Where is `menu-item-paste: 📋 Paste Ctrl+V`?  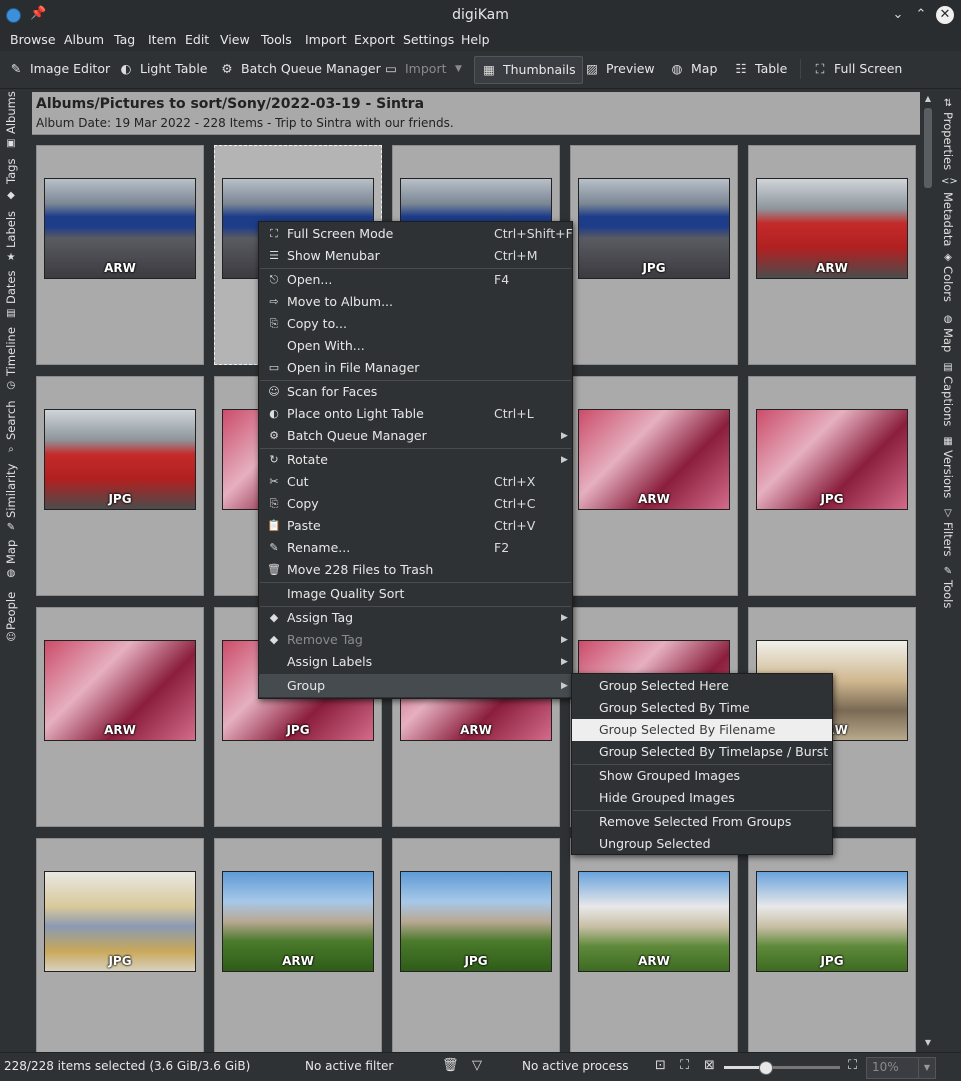
menu-item-paste: 📋 Paste Ctrl+V is located at coordinates (415, 526).